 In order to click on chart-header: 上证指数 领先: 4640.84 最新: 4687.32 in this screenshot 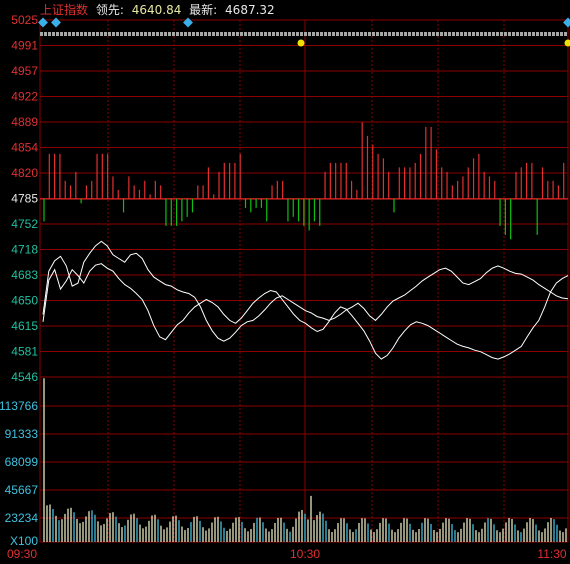, I will do `click(159, 9)`.